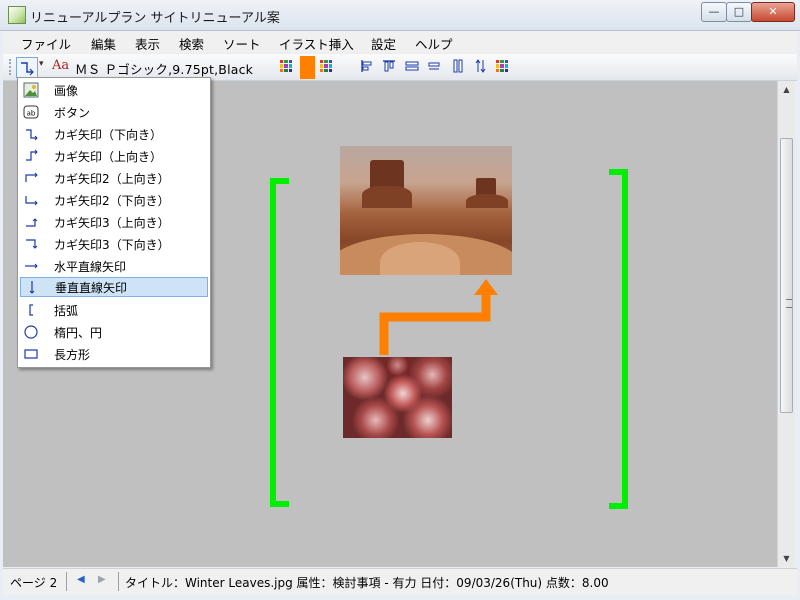 The image size is (800, 600). I want to click on maximize-button: □, so click(739, 12).